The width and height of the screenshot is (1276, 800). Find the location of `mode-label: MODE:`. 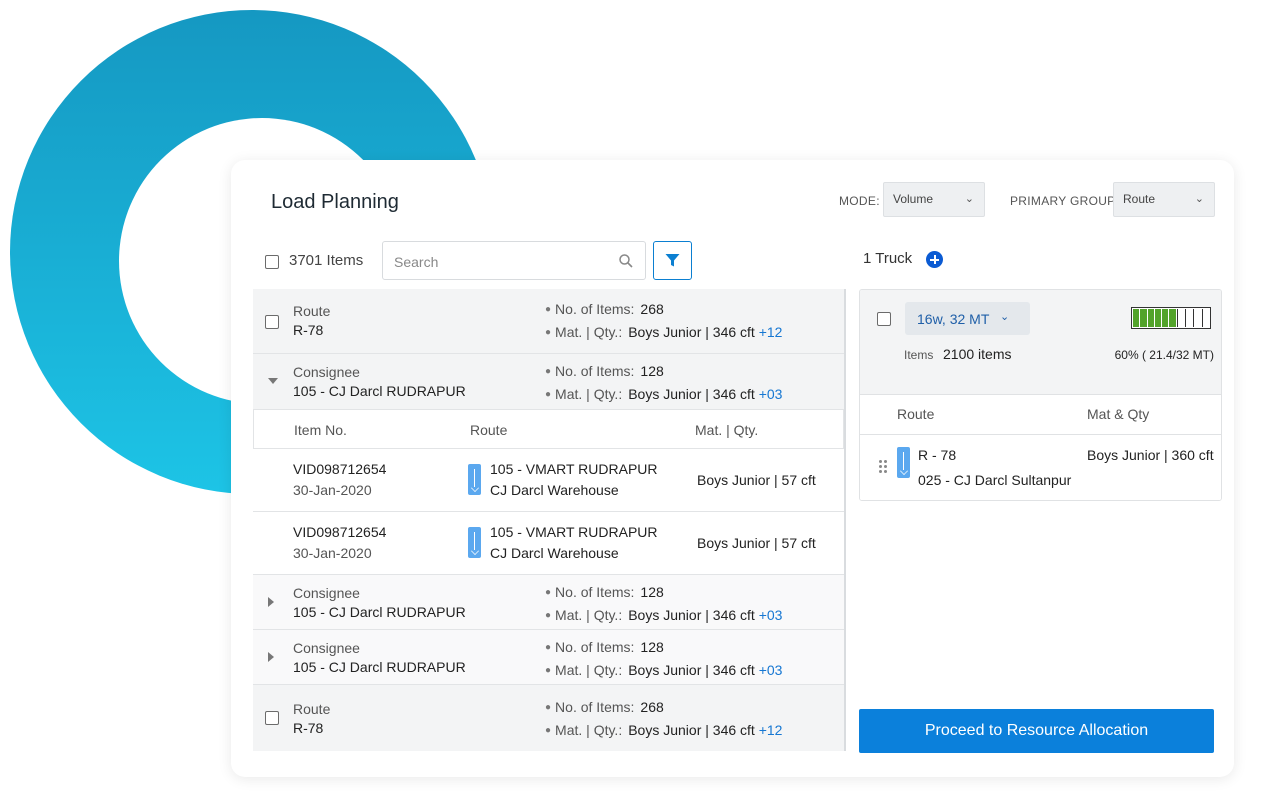

mode-label: MODE: is located at coordinates (859, 201).